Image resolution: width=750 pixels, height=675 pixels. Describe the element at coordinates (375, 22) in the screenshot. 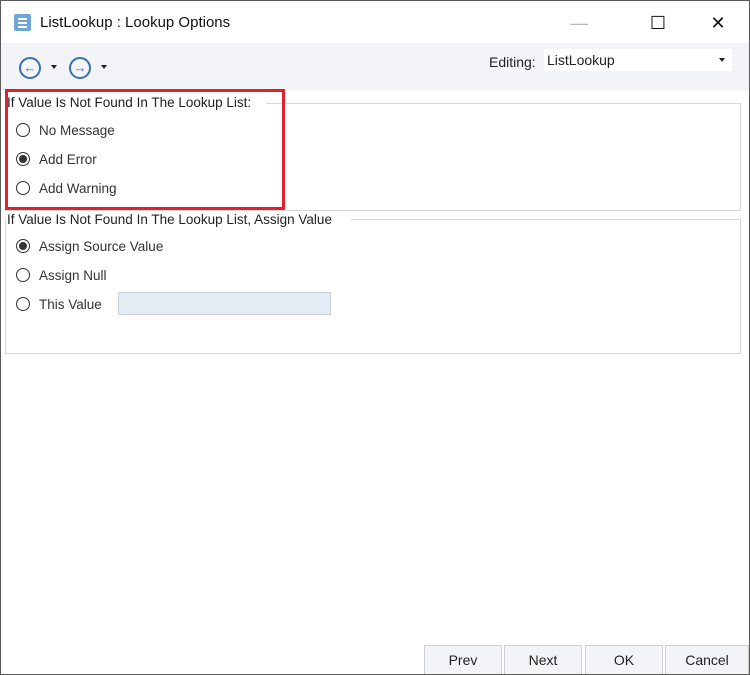

I see `title-bar: ListLookup : Lookup Options — ☐ ✕` at that location.